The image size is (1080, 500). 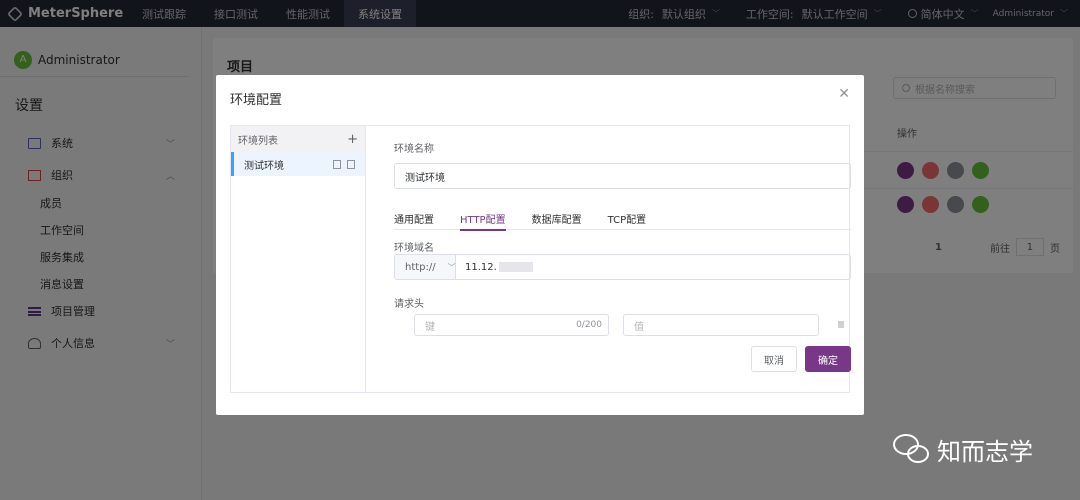 What do you see at coordinates (557, 218) in the screenshot?
I see `tab-database: 数据库配置` at bounding box center [557, 218].